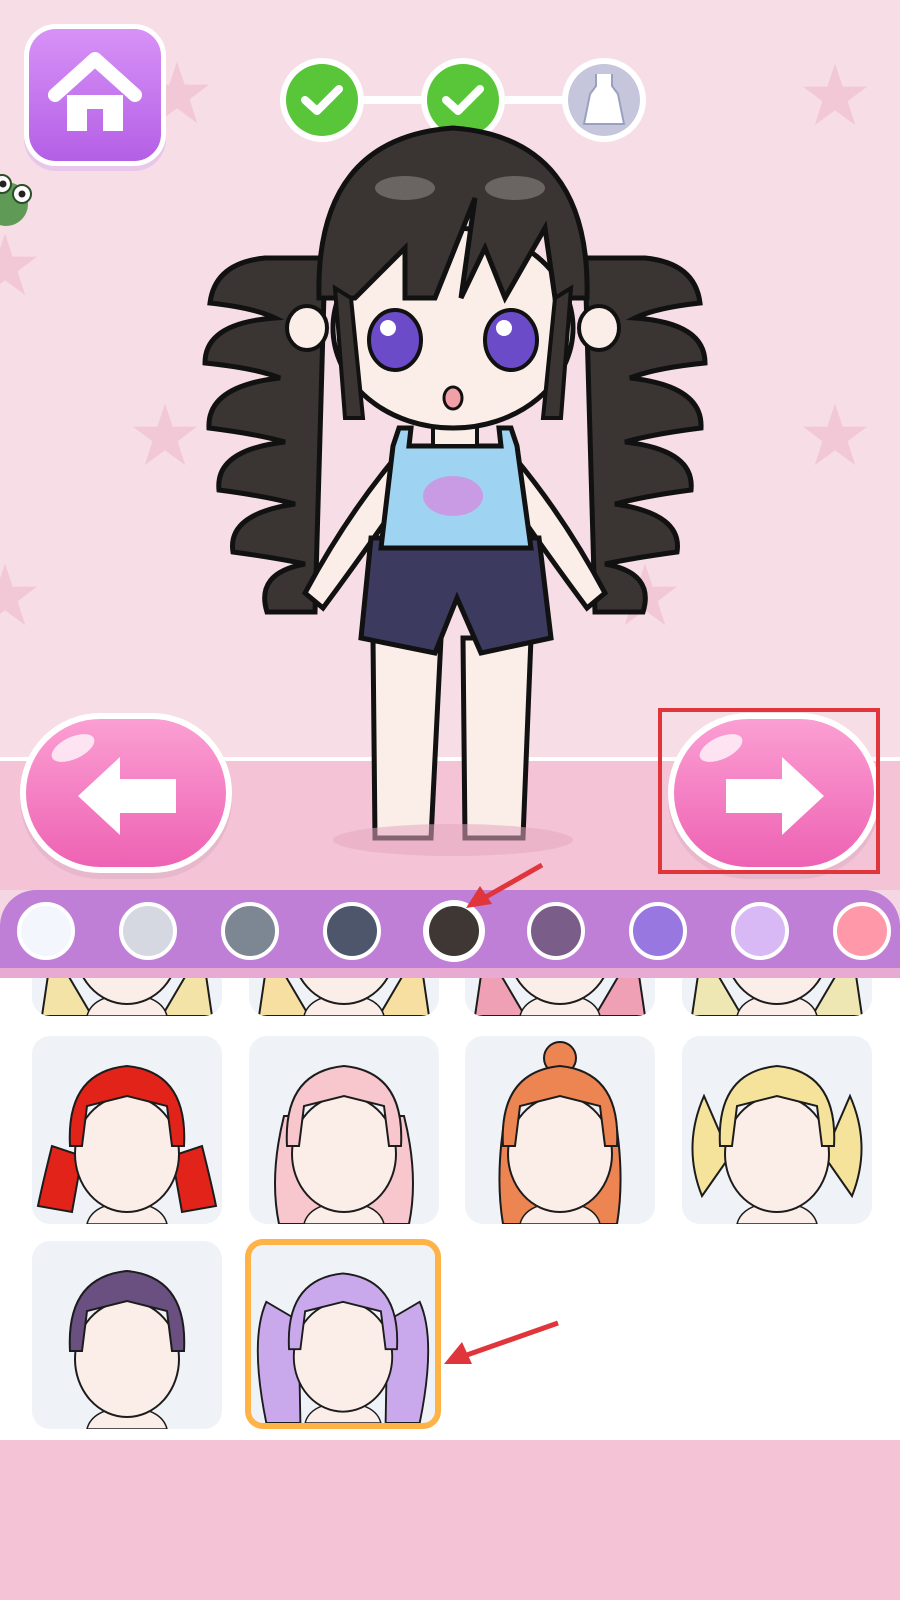 This screenshot has height=1600, width=900. What do you see at coordinates (127, 796) in the screenshot?
I see `arrow-left-icon` at bounding box center [127, 796].